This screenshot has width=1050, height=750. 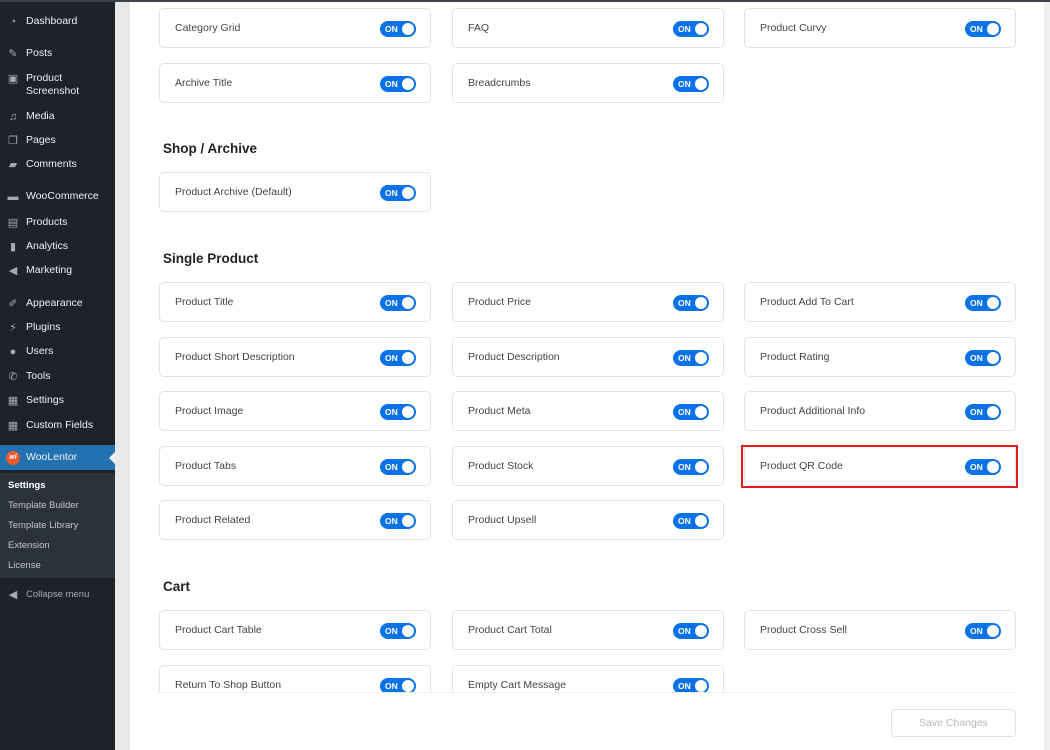 I want to click on submenu-item-template-library: Template Library, so click(x=43, y=525).